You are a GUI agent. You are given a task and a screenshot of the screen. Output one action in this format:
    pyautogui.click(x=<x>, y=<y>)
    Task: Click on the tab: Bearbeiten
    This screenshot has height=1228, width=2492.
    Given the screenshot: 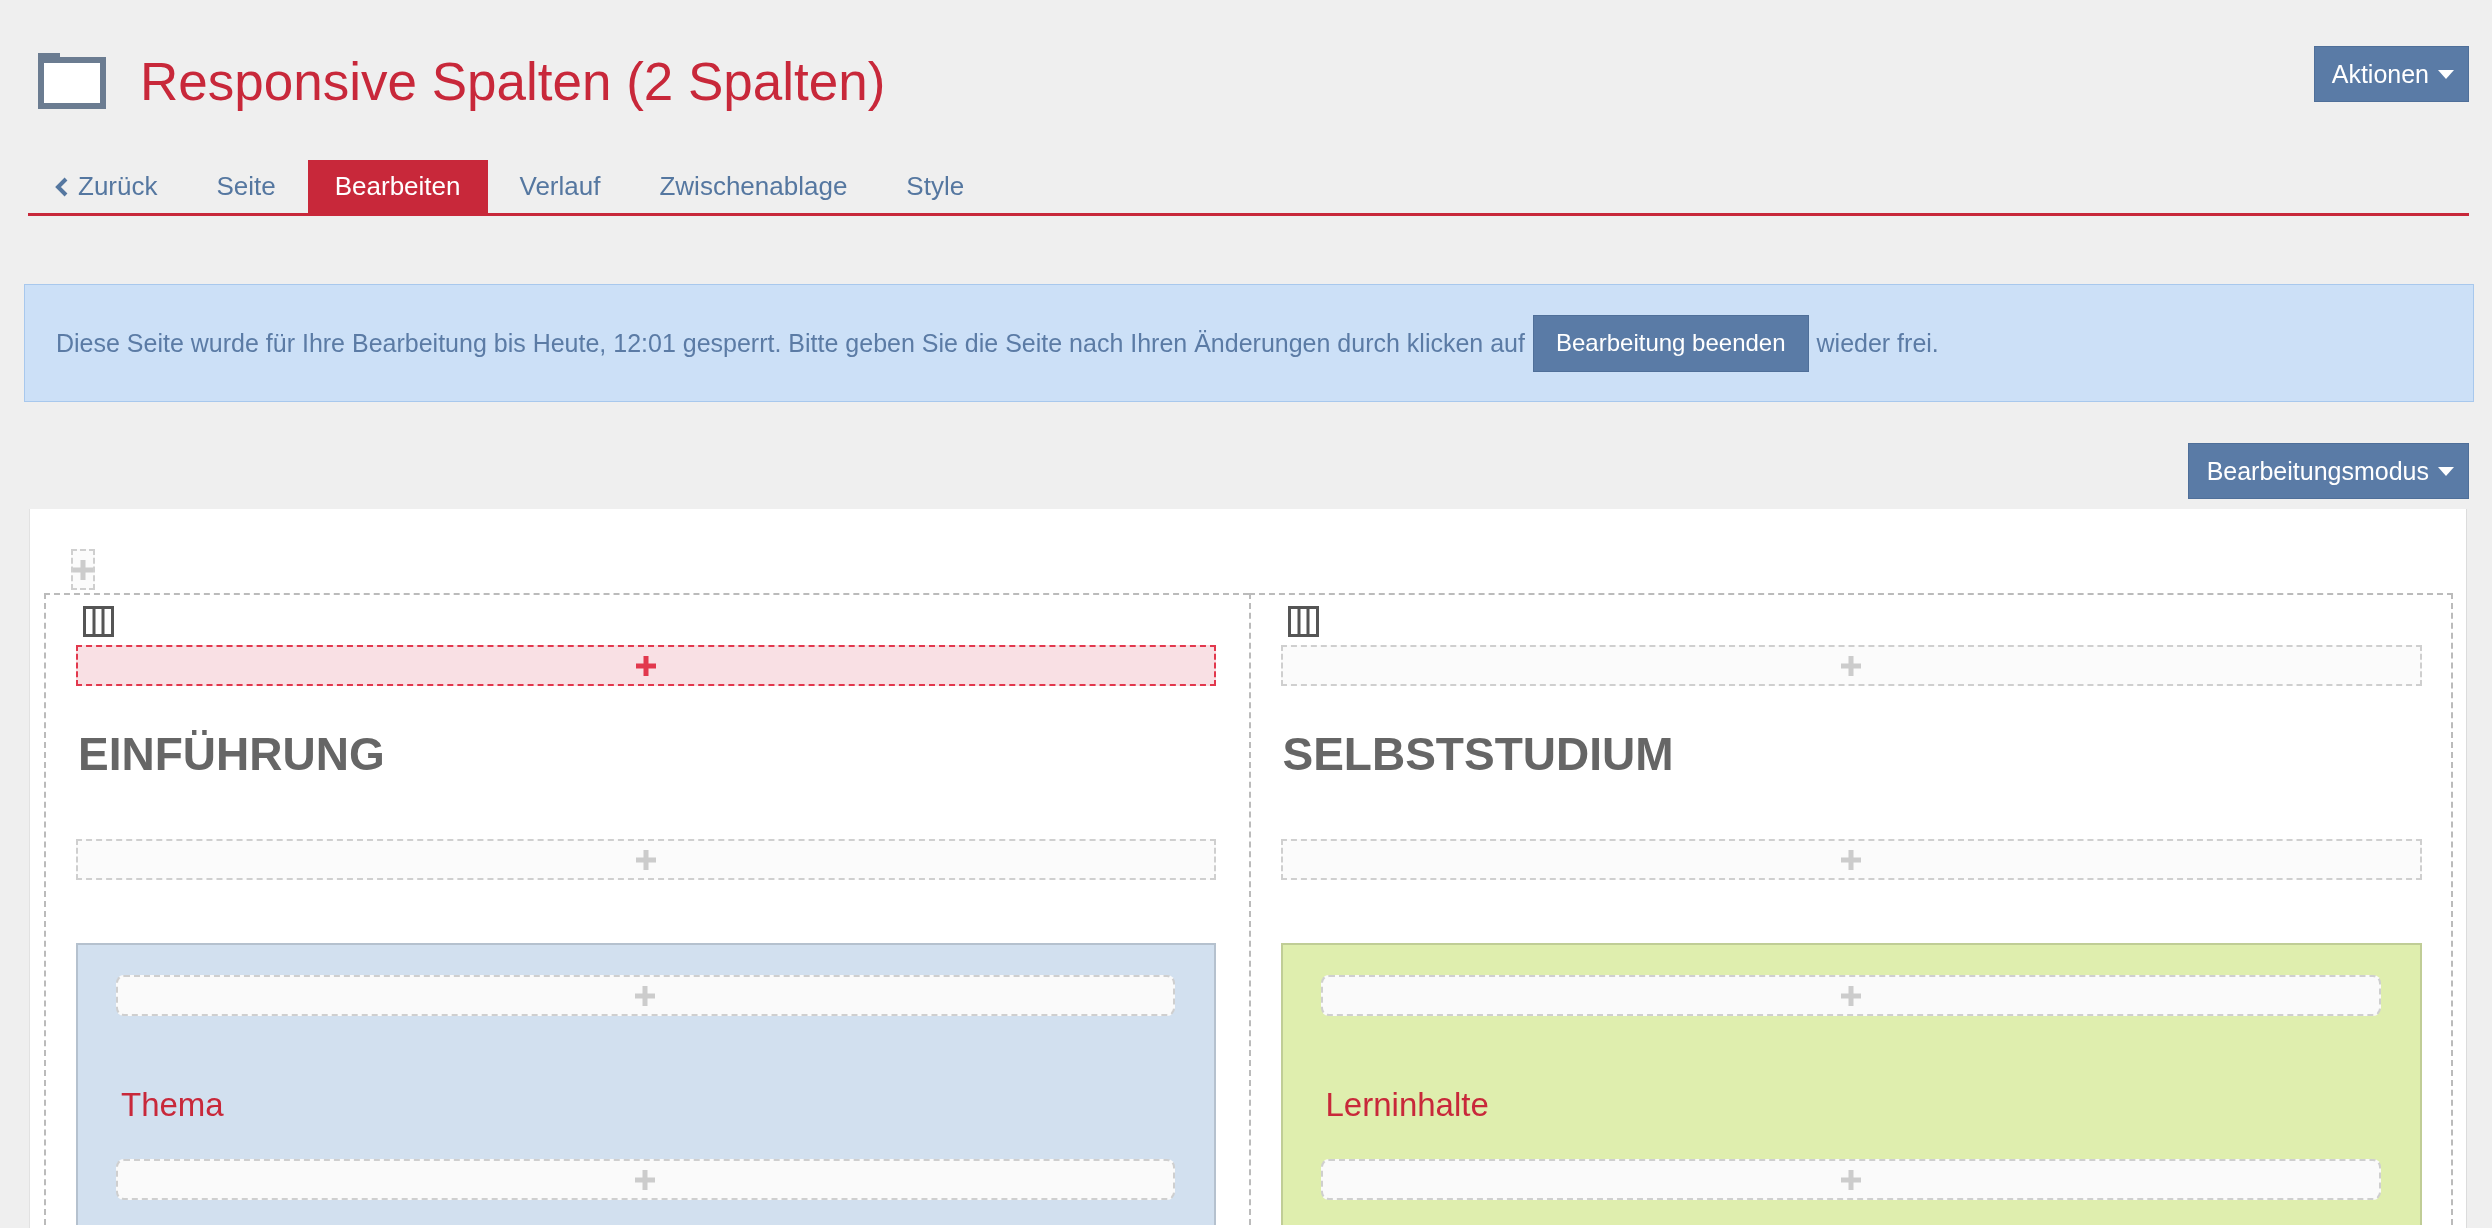 What is the action you would take?
    pyautogui.click(x=397, y=186)
    